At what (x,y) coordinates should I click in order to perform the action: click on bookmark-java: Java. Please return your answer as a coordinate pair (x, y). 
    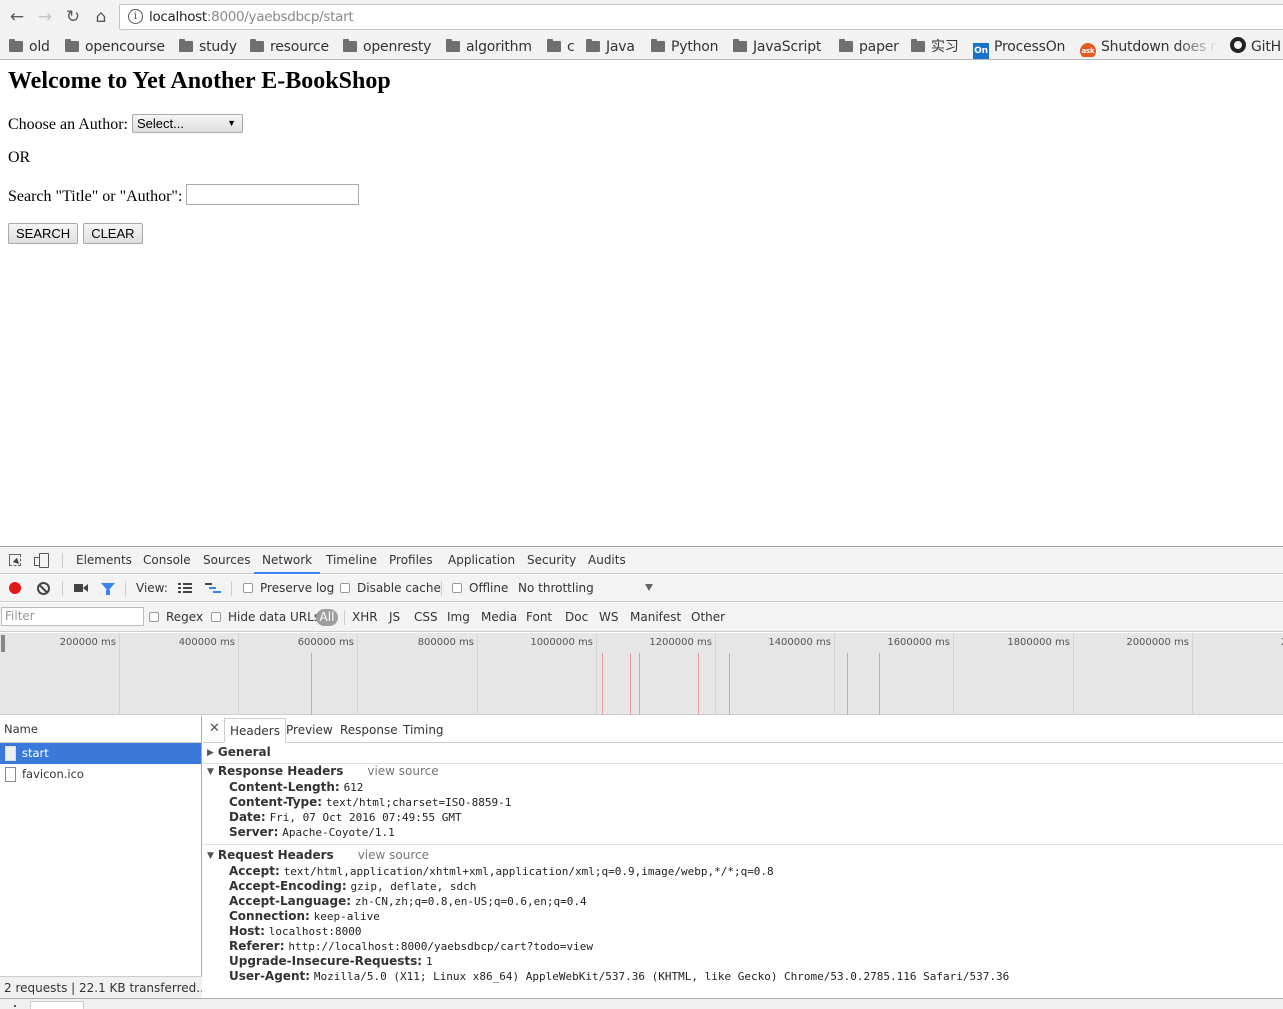
    Looking at the image, I should click on (610, 47).